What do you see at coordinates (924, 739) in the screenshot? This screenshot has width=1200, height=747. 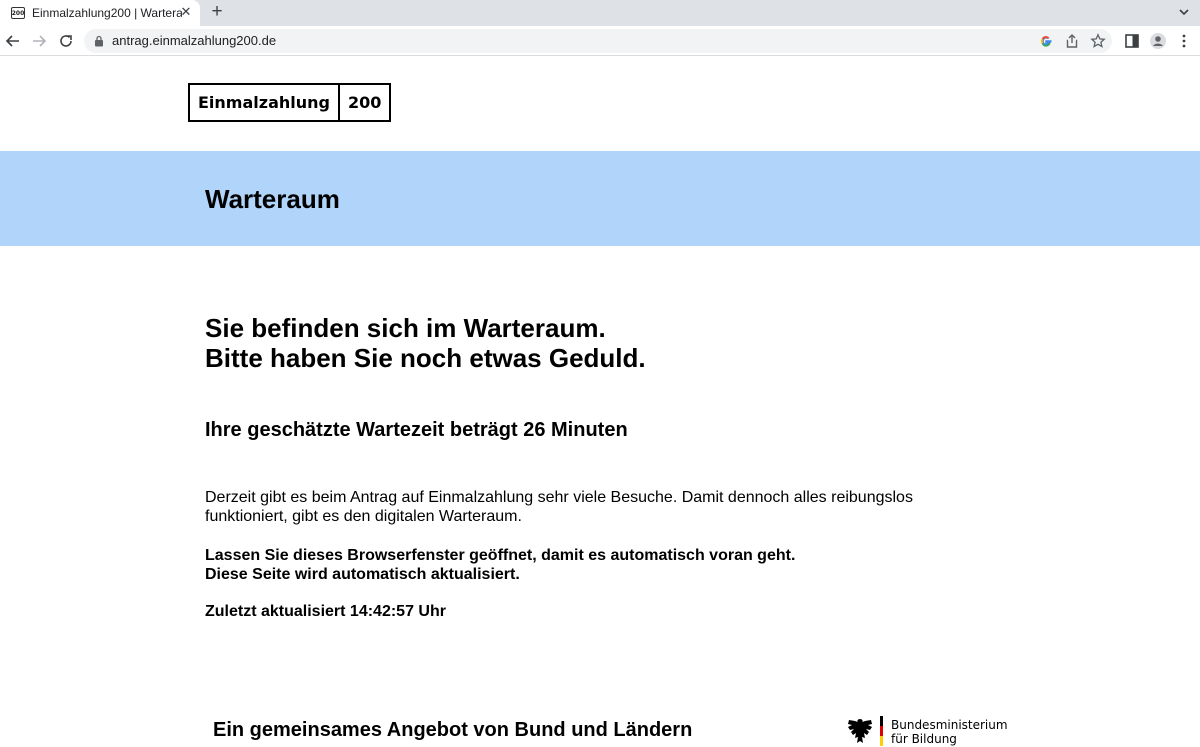 I see `ministry-line-2: für Bildung` at bounding box center [924, 739].